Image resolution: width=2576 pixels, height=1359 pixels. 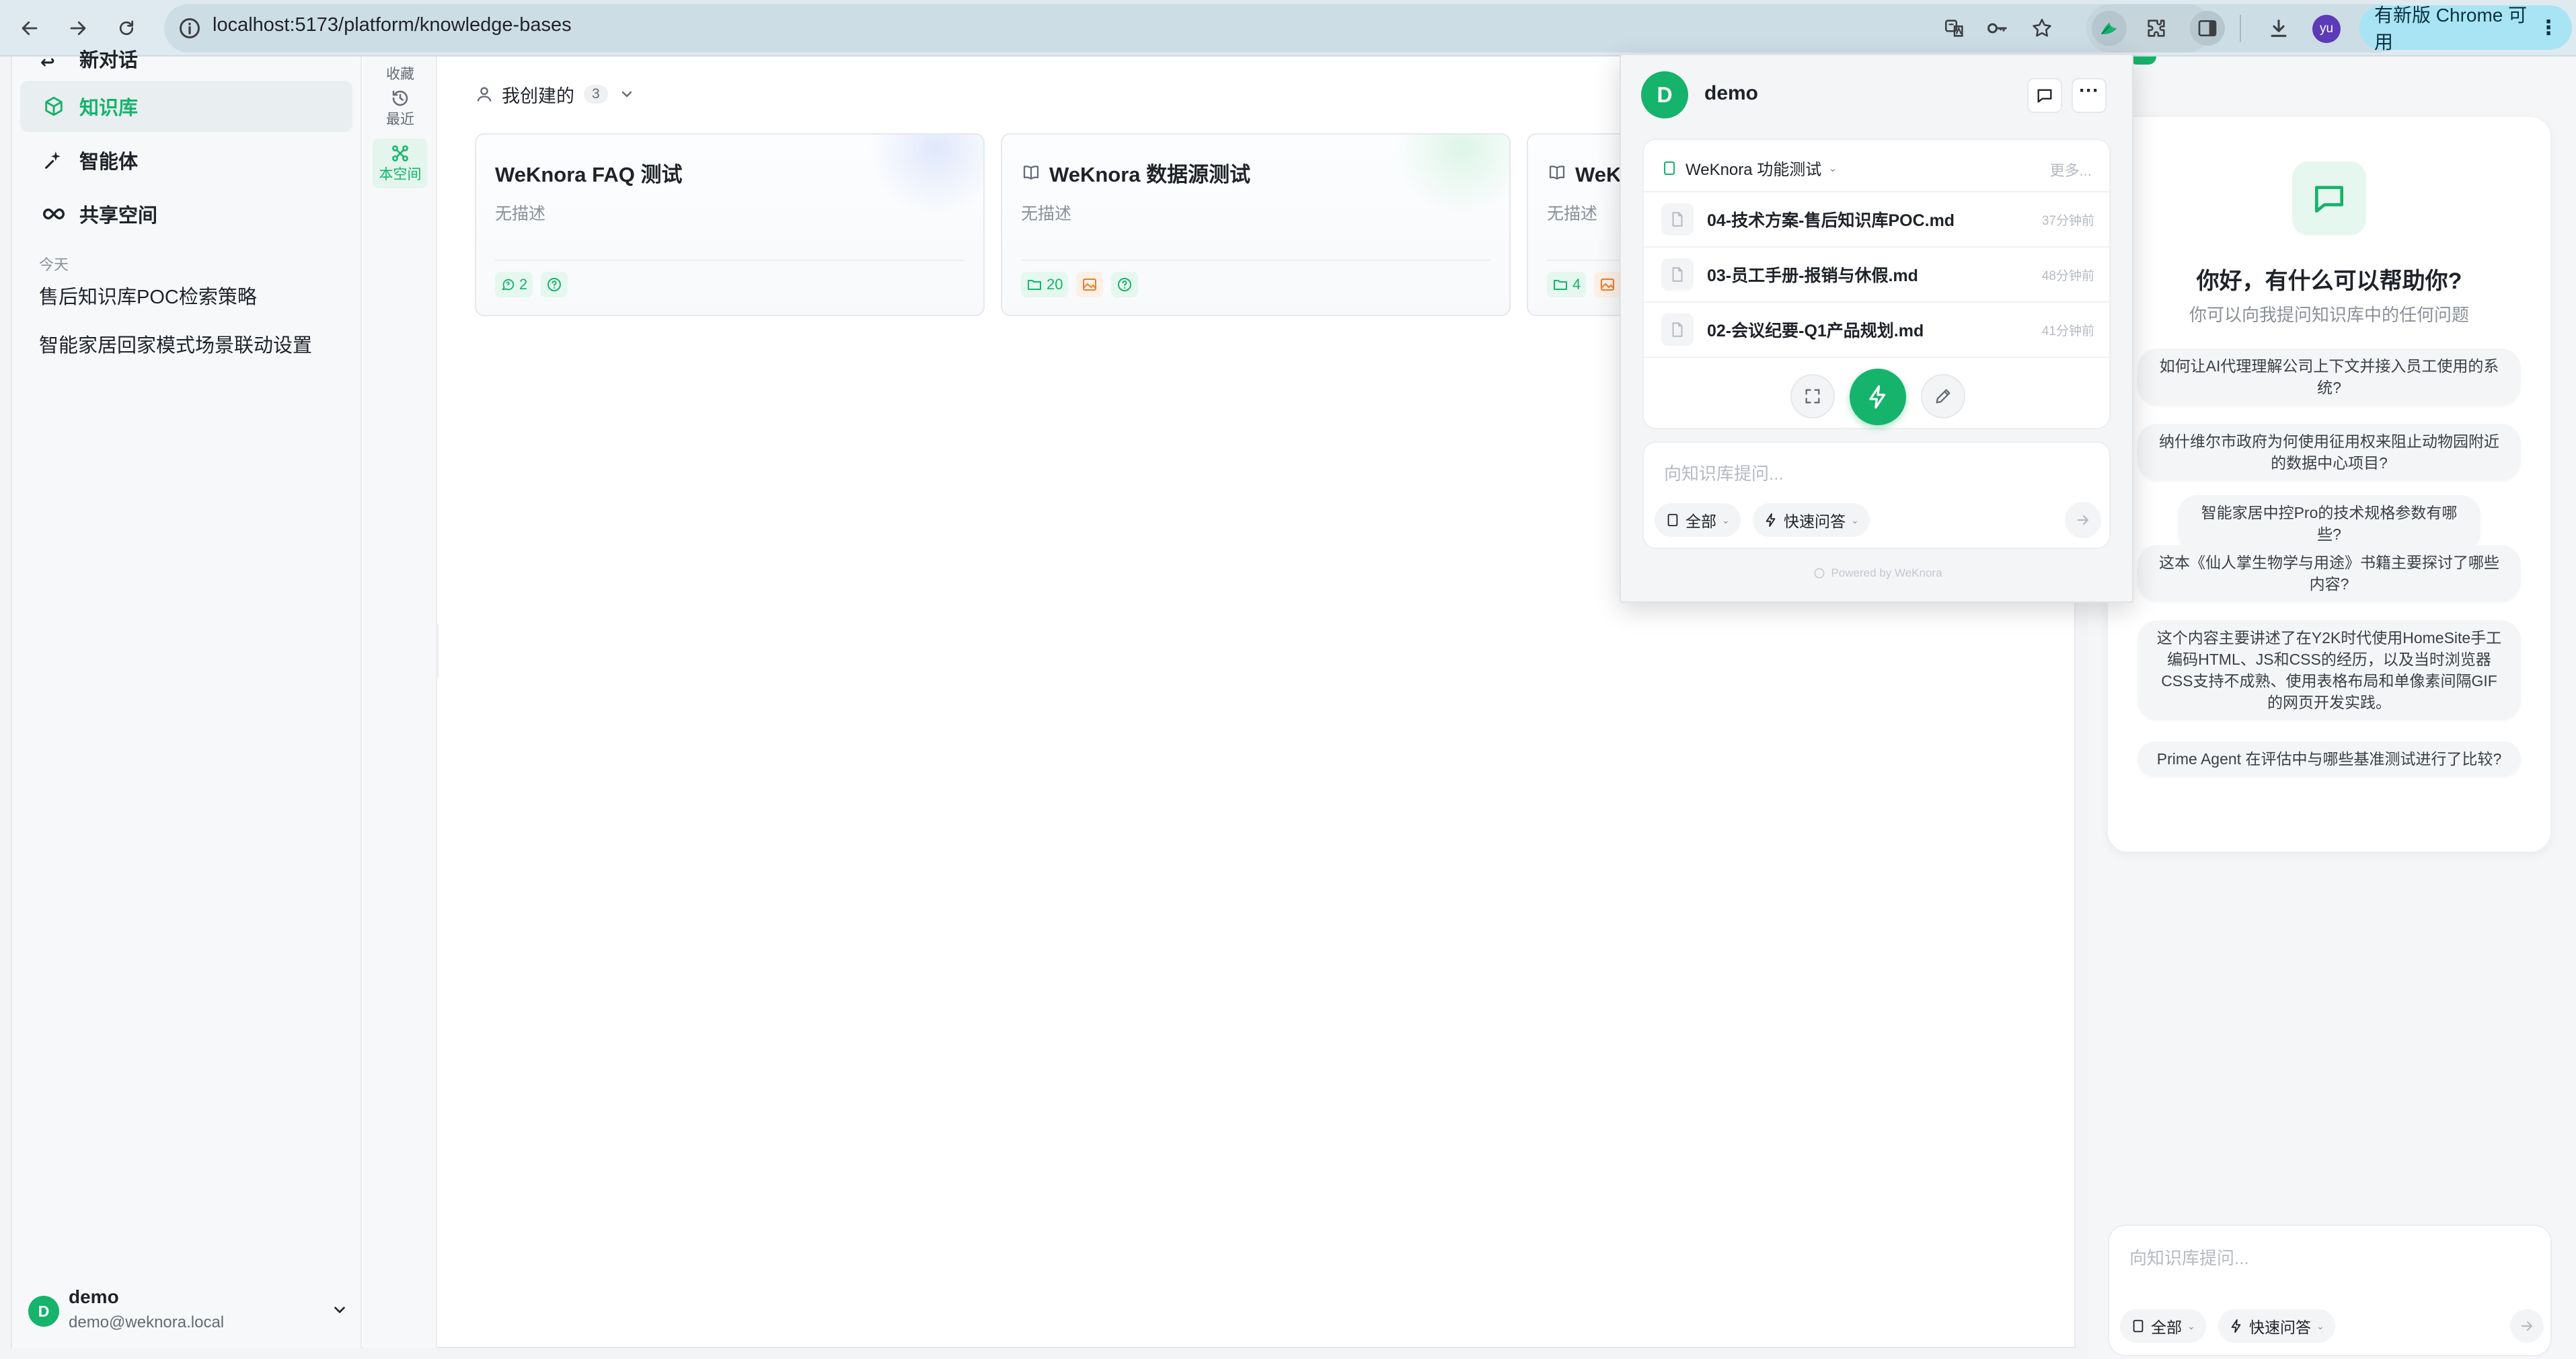 I want to click on new-chat-button, so click(x=2044, y=95).